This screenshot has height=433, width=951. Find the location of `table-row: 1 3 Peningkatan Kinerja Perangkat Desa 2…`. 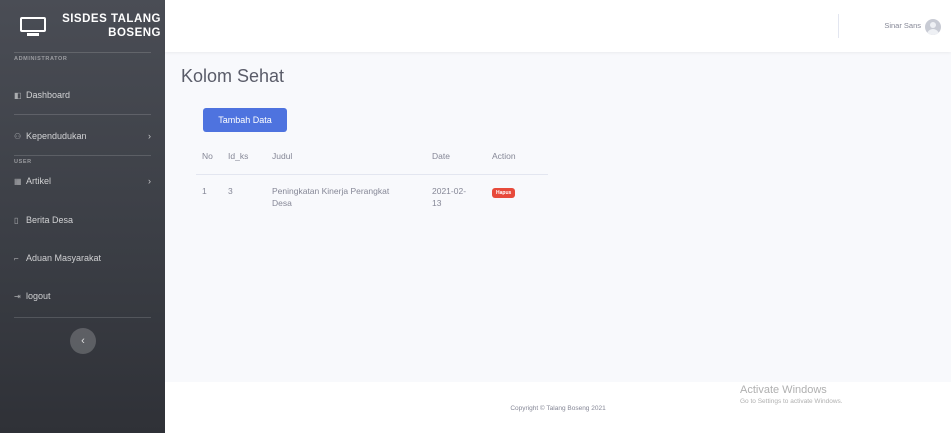

table-row: 1 3 Peningkatan Kinerja Perangkat Desa 2… is located at coordinates (372, 200).